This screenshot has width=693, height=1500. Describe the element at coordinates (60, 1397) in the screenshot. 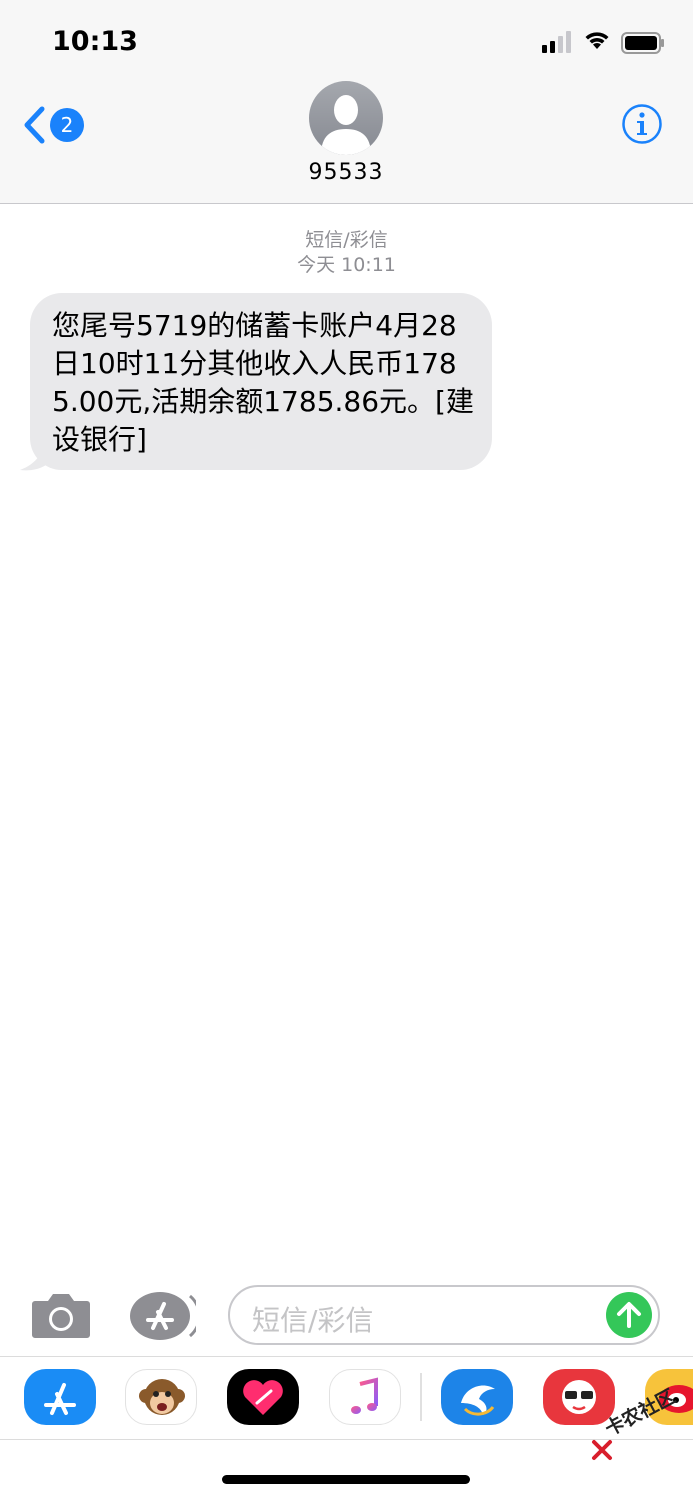

I see `app-store-icon` at that location.